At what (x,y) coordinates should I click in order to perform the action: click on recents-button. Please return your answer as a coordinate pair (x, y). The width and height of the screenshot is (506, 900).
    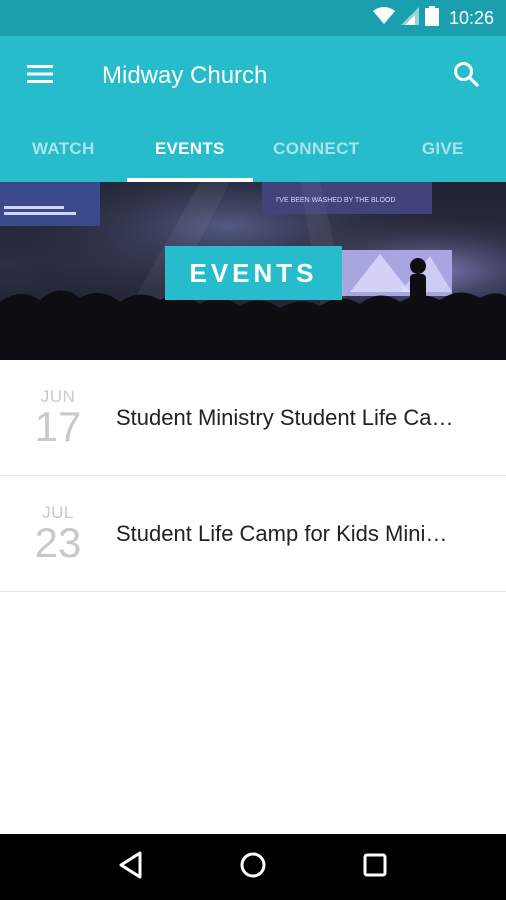
    Looking at the image, I should click on (375, 867).